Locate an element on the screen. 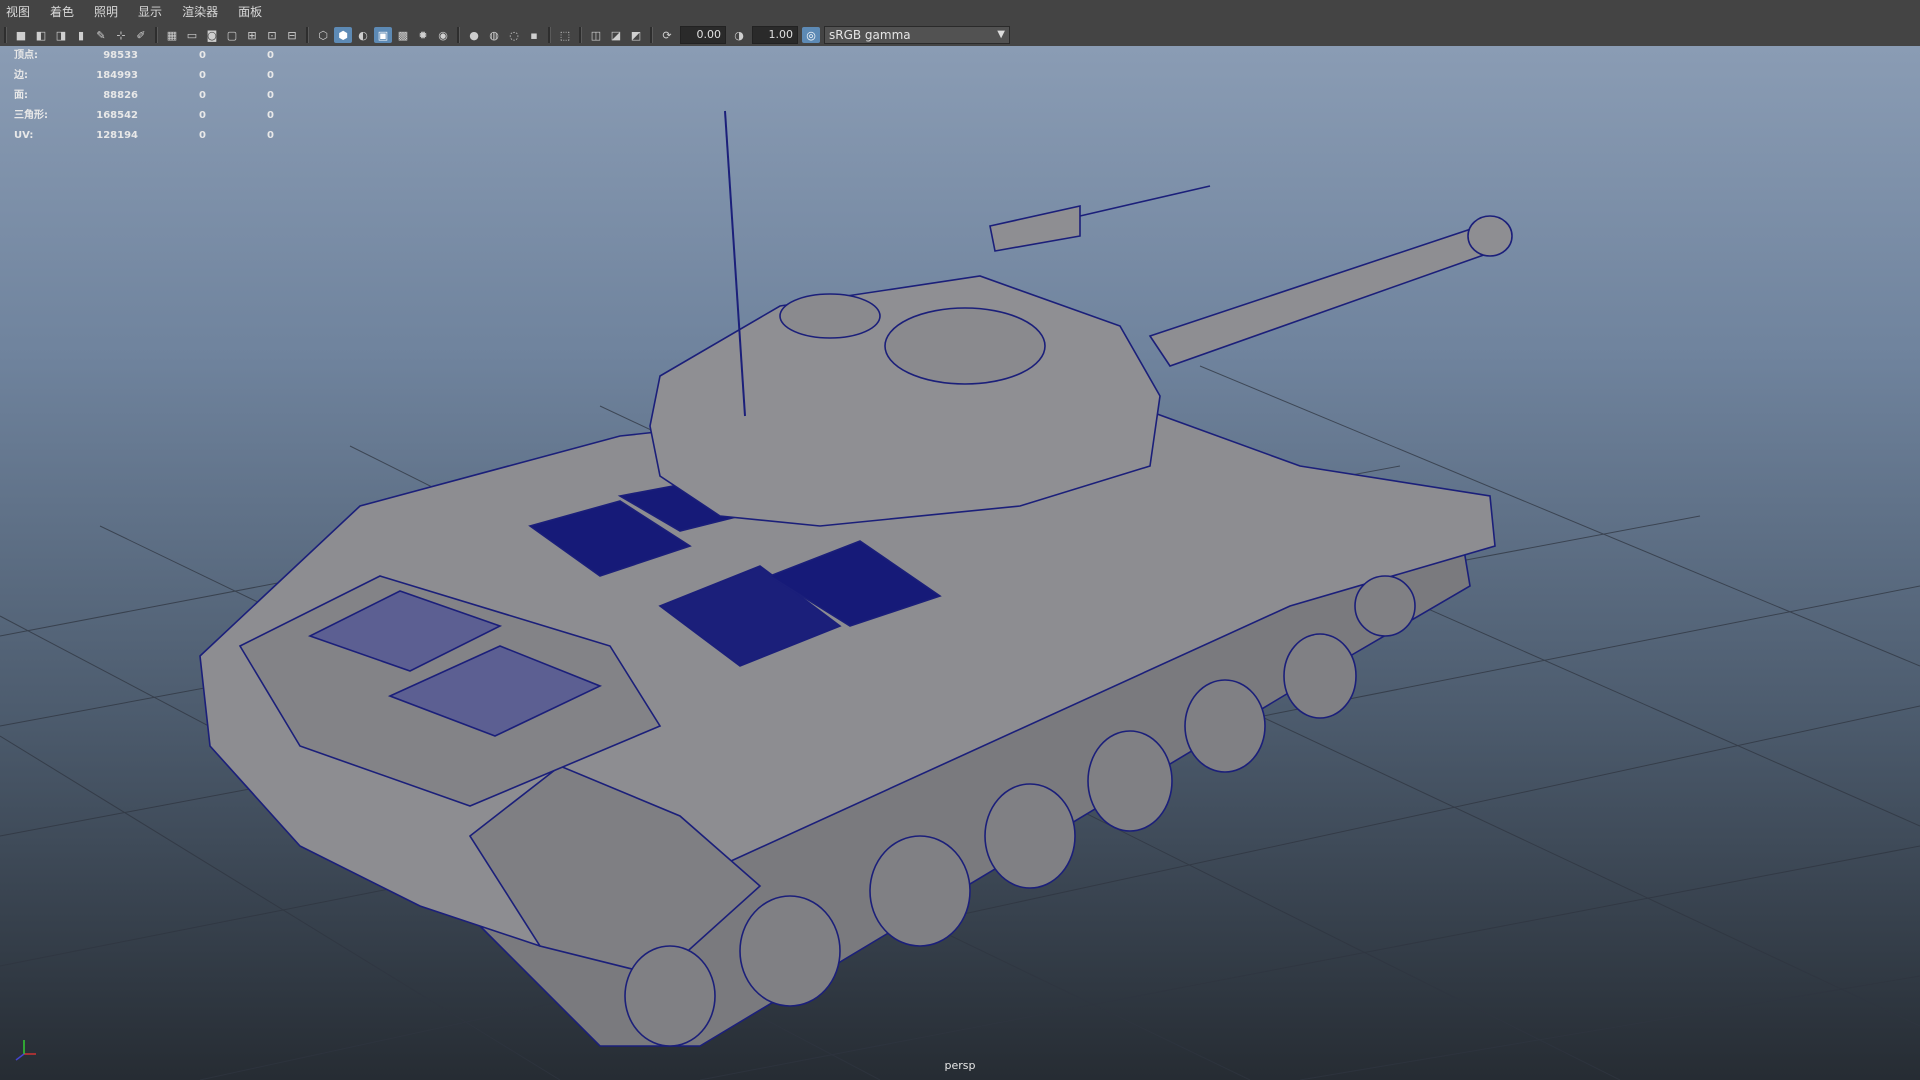 Image resolution: width=1920 pixels, height=1080 pixels. twod-pan-icon: ⊹ is located at coordinates (121, 35).